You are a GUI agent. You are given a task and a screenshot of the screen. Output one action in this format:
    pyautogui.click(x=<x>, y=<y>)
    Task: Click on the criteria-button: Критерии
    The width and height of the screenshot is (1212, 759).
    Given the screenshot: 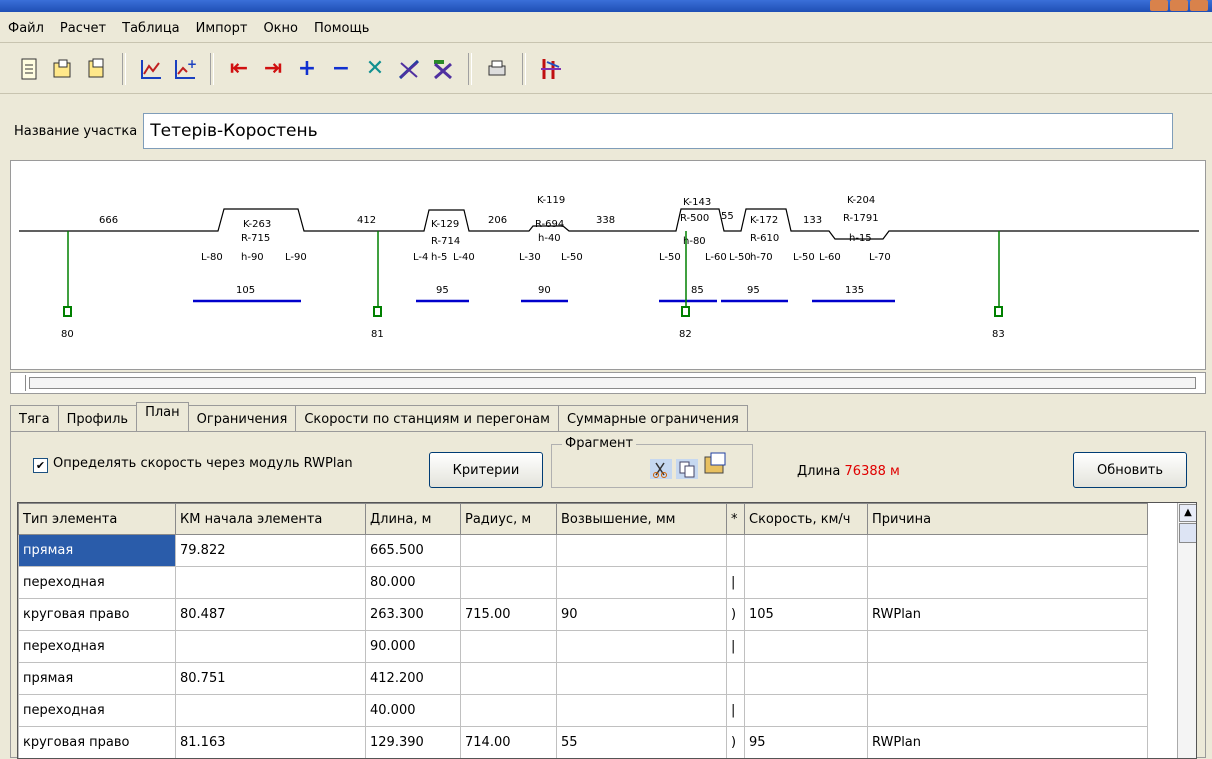 What is the action you would take?
    pyautogui.click(x=486, y=470)
    